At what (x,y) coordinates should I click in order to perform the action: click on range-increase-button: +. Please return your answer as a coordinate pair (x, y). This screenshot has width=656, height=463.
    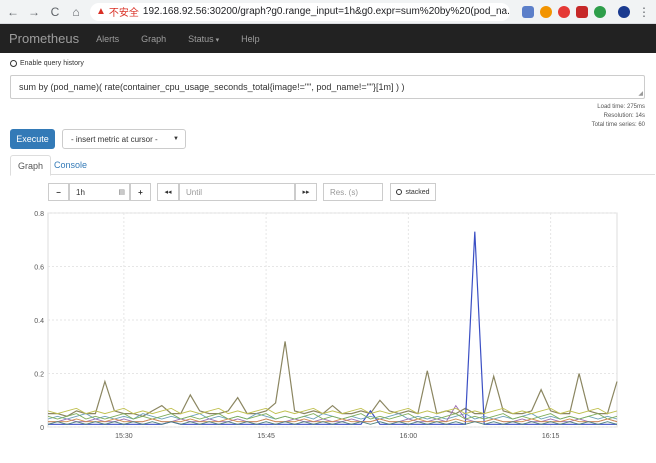
    Looking at the image, I should click on (140, 192).